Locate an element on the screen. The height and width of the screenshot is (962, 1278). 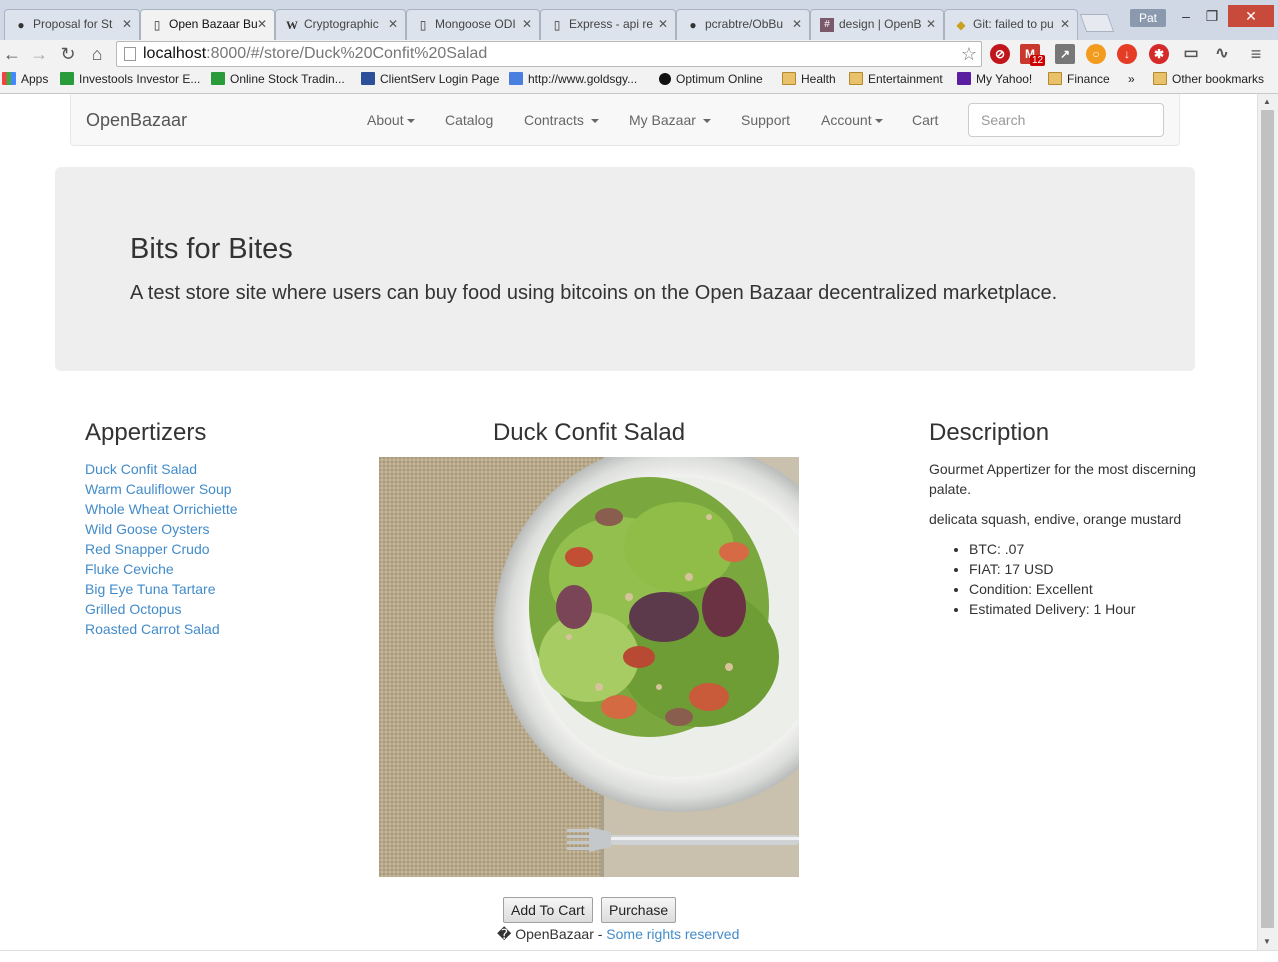
bookmark-folder: Finance is located at coordinates (1079, 79).